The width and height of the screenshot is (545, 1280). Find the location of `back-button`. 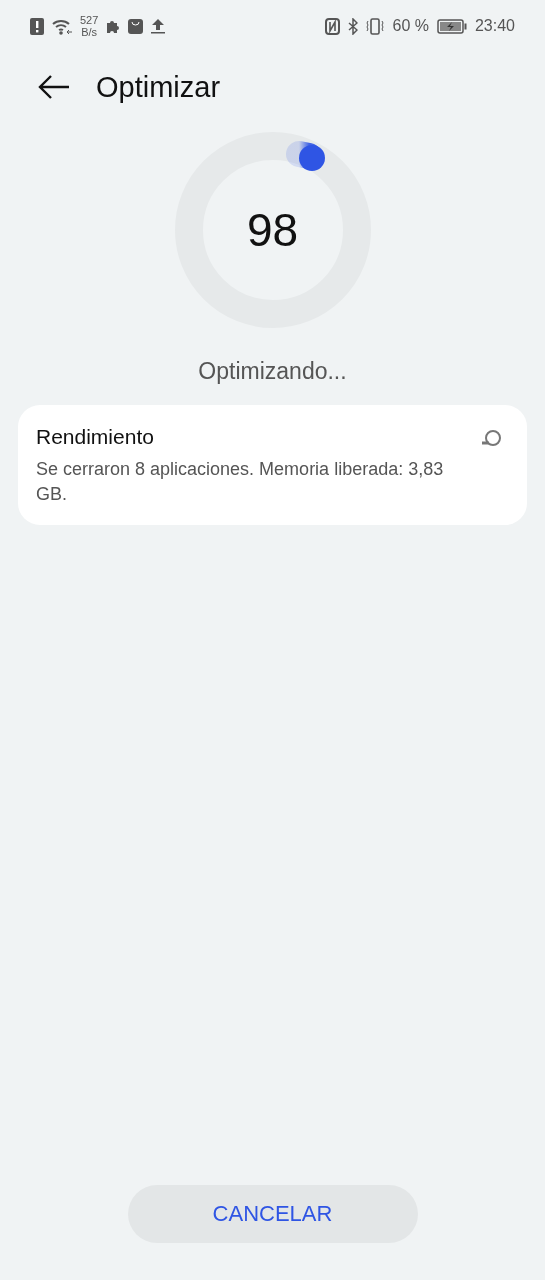

back-button is located at coordinates (54, 87).